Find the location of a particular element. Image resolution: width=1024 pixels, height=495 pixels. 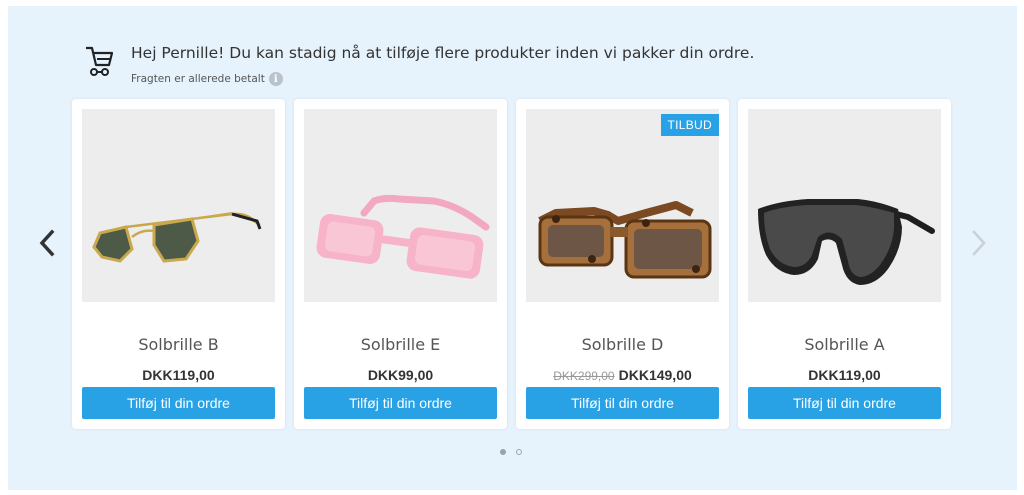

shipping-note-text: Fragten er allerede betalt is located at coordinates (198, 79).